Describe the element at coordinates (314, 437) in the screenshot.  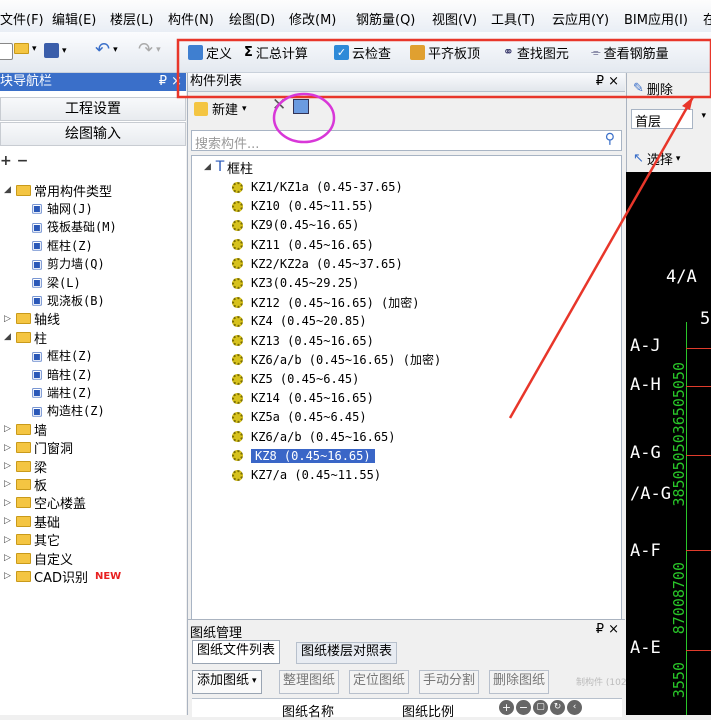
I see `component-item: KZ6/a/b (0.45~16.65)` at that location.